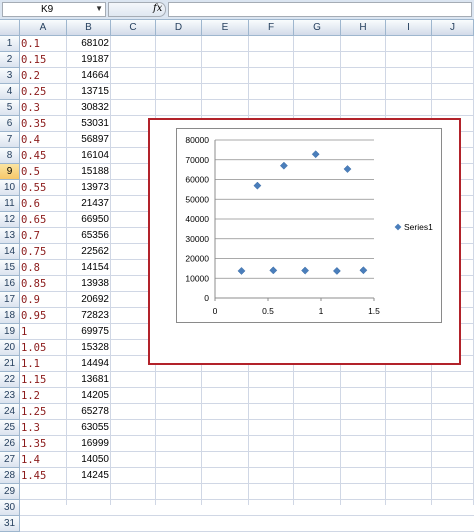 The height and width of the screenshot is (532, 474). I want to click on y-tick-label: 30000, so click(197, 239).